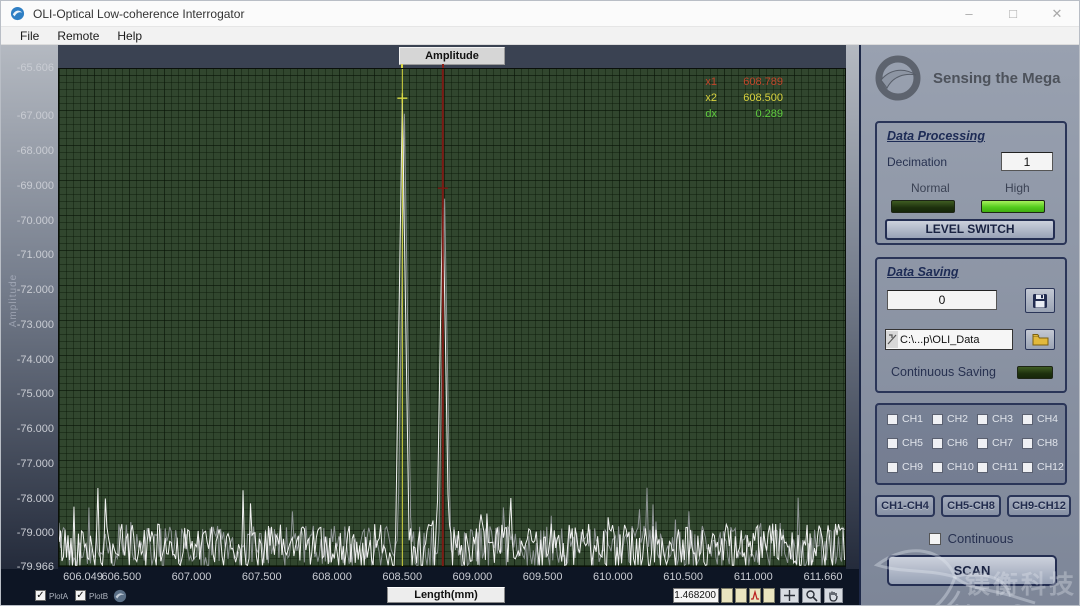 The image size is (1080, 606). I want to click on maximize-button: □, so click(1013, 13).